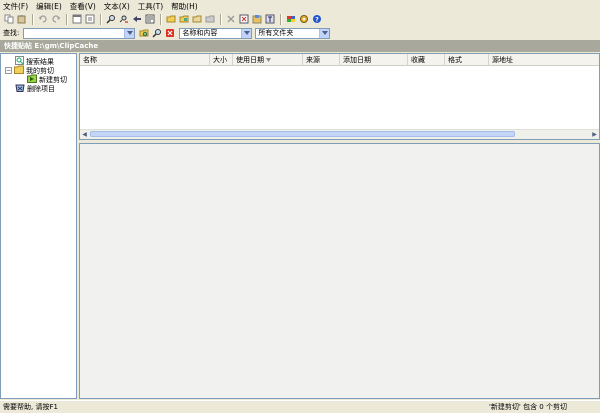 This screenshot has height=413, width=600. I want to click on menu-help: 帮助(H), so click(184, 6).